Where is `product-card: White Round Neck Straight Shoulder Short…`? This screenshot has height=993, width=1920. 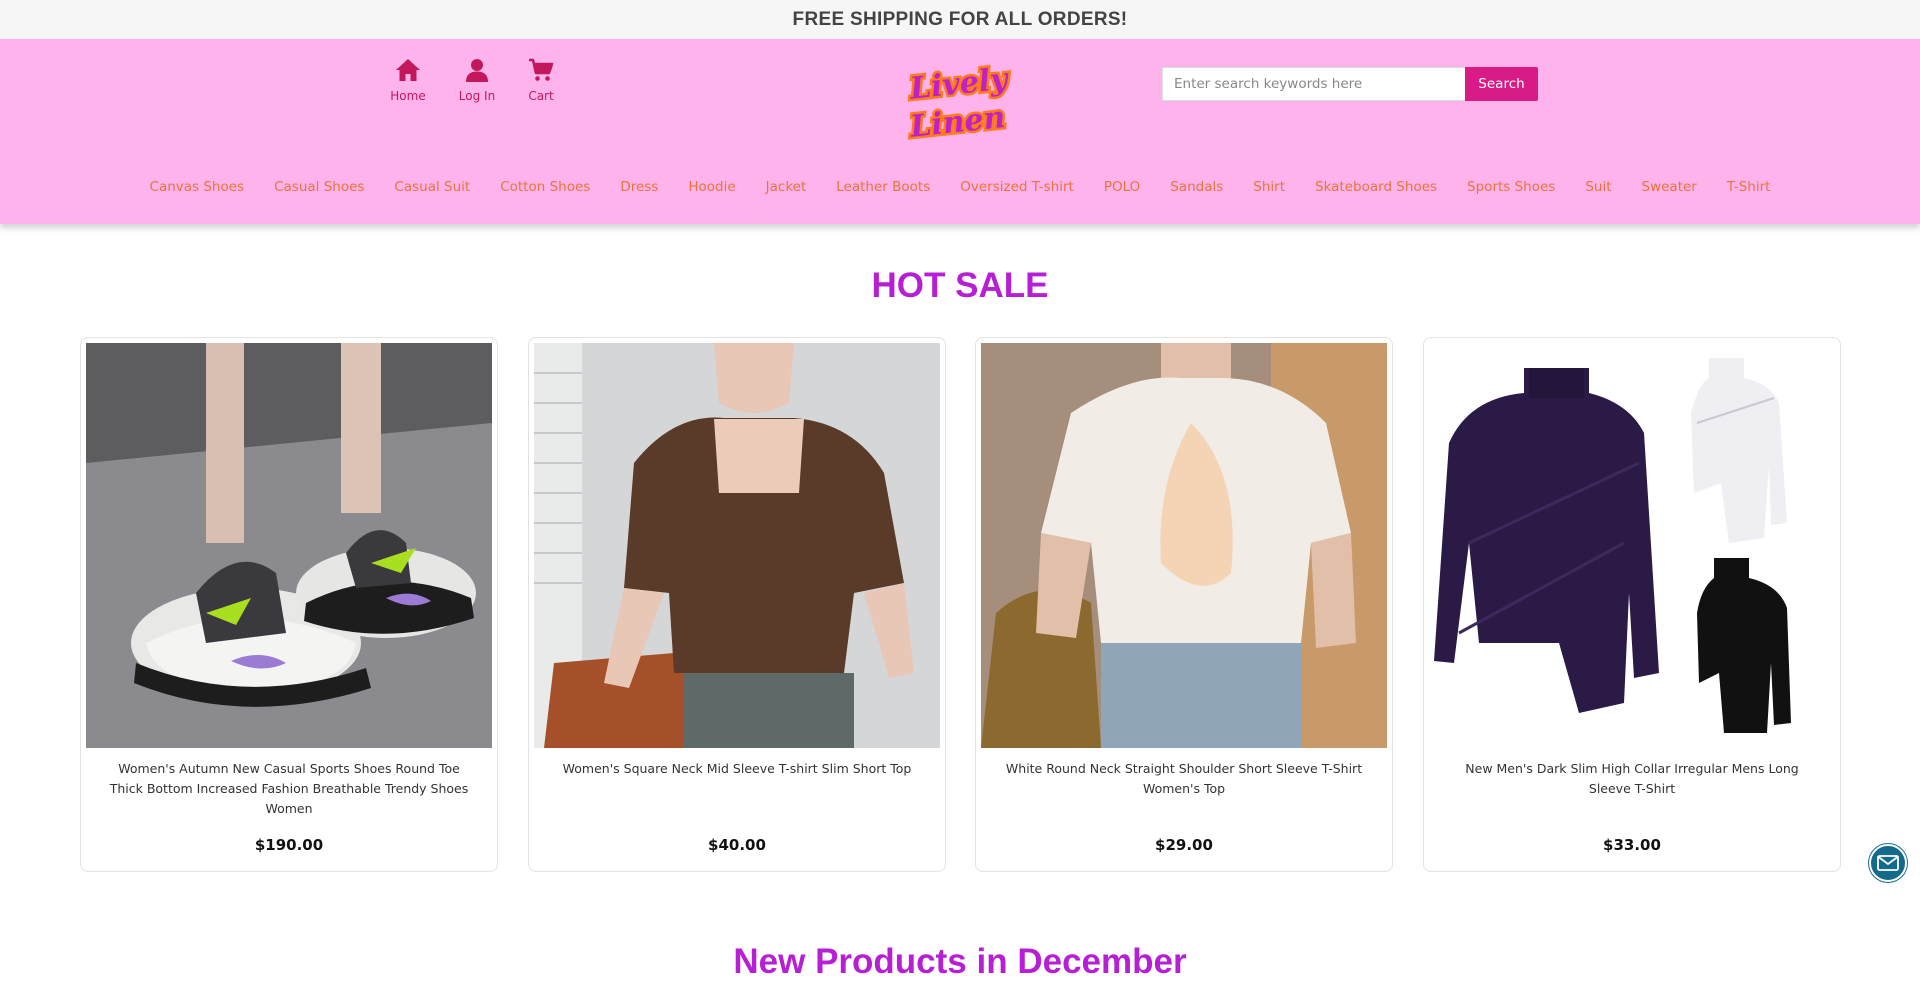
product-card: White Round Neck Straight Shoulder Short… is located at coordinates (1184, 604).